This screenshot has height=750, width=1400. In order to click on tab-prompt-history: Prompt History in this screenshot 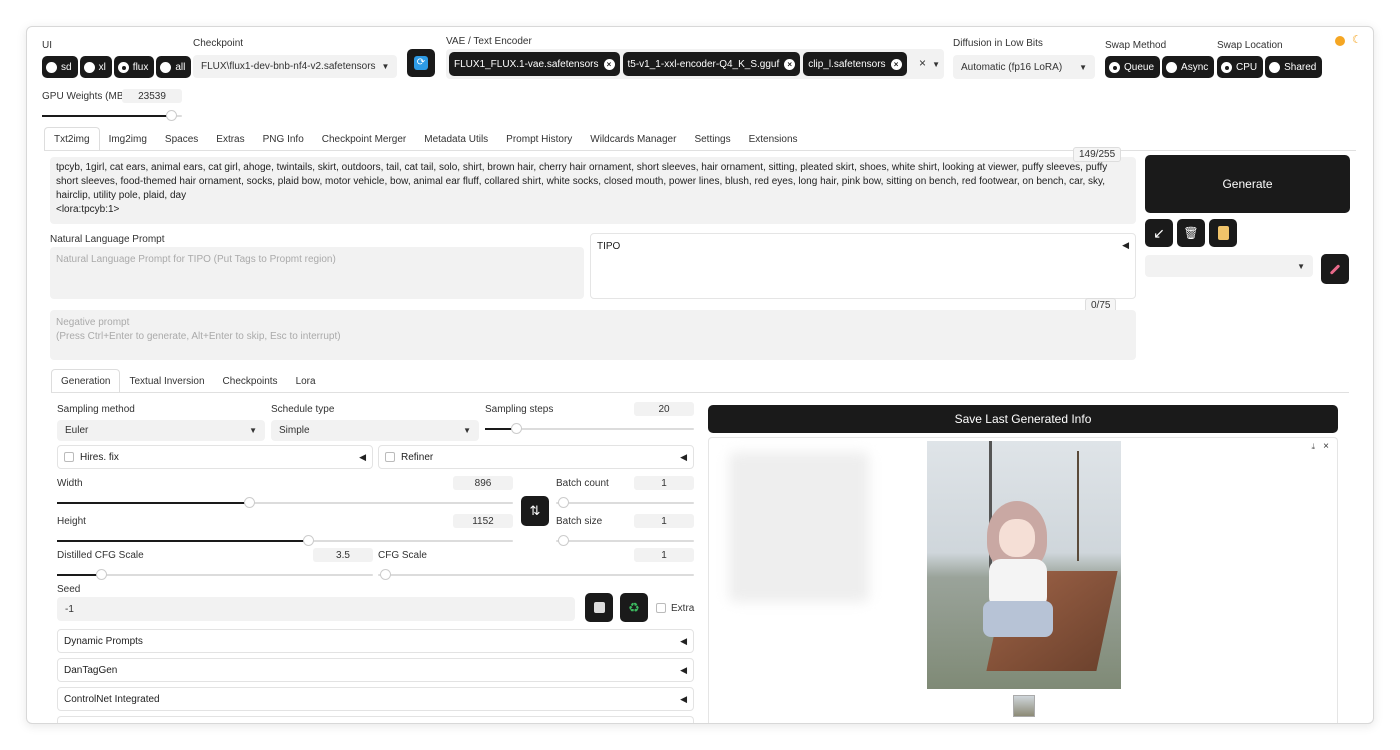, I will do `click(539, 139)`.